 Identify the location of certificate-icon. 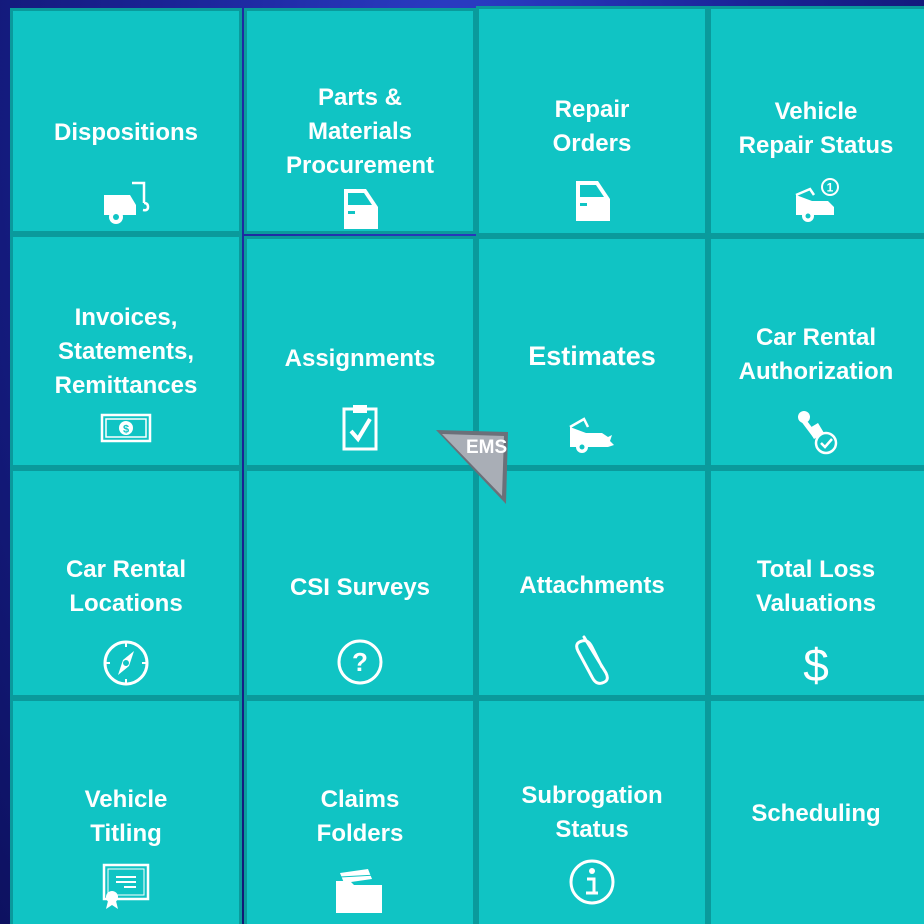
(126, 887).